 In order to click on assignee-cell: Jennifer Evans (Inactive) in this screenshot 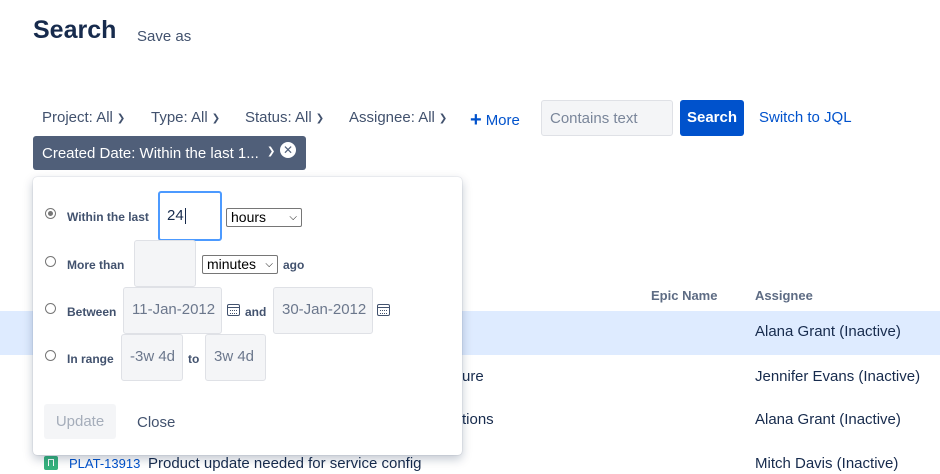, I will do `click(838, 376)`.